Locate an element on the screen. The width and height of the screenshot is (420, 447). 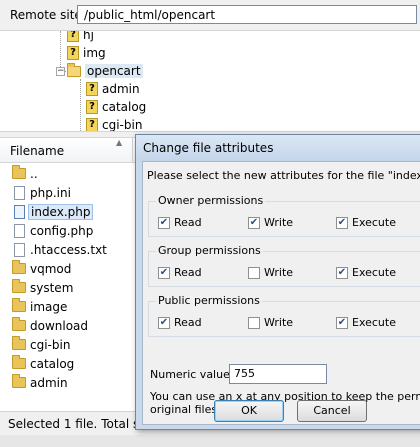
file-row: .htaccess.txt is located at coordinates (70, 249).